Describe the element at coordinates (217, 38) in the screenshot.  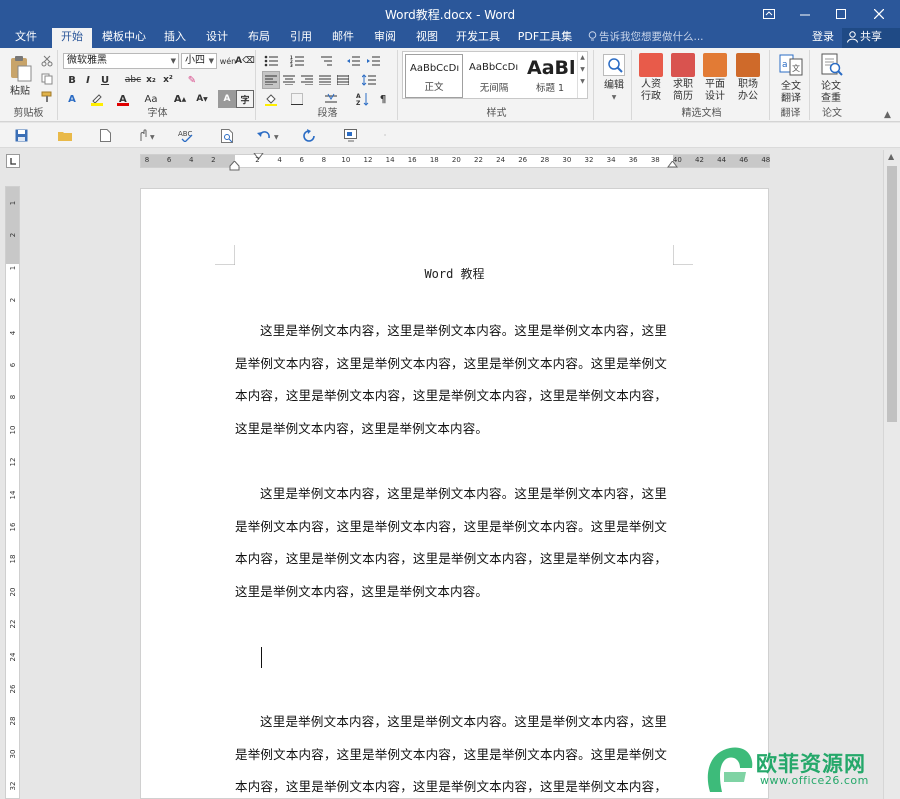
I see `tab-design: 设计` at that location.